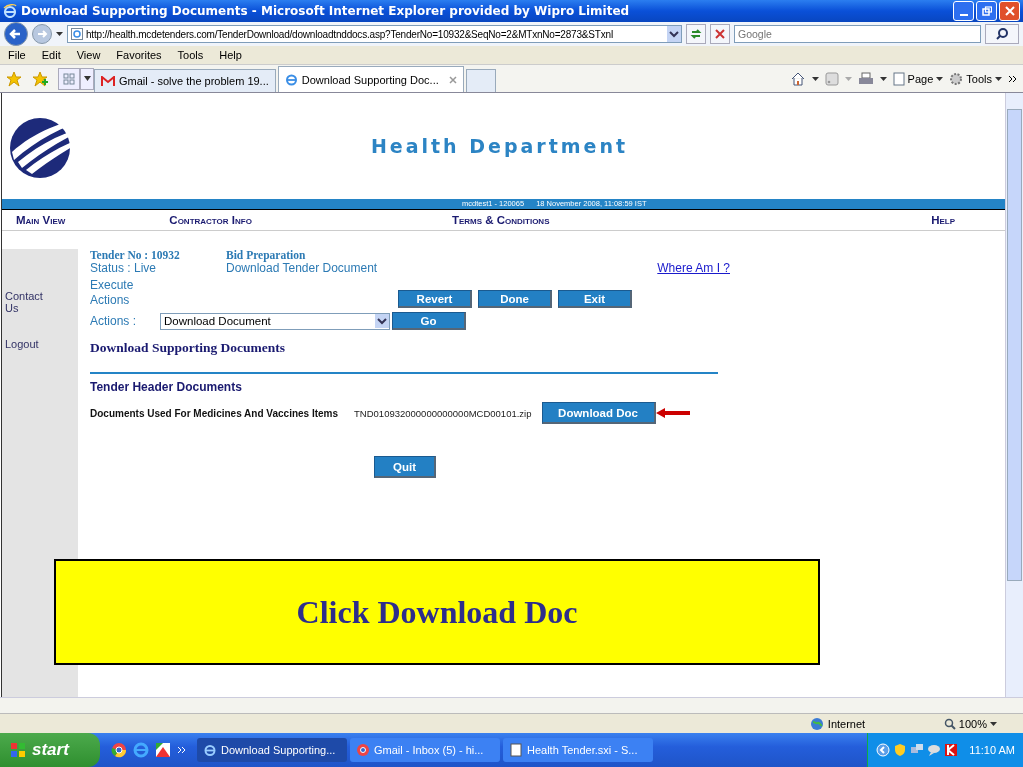 The width and height of the screenshot is (1023, 767). What do you see at coordinates (943, 220) in the screenshot?
I see `nav-link: Help` at bounding box center [943, 220].